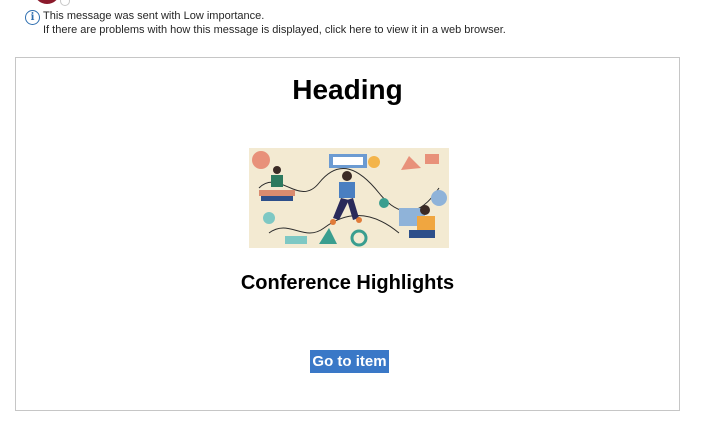 The height and width of the screenshot is (443, 708). What do you see at coordinates (347, 283) in the screenshot?
I see `email-subtitle: Conference Highlights` at bounding box center [347, 283].